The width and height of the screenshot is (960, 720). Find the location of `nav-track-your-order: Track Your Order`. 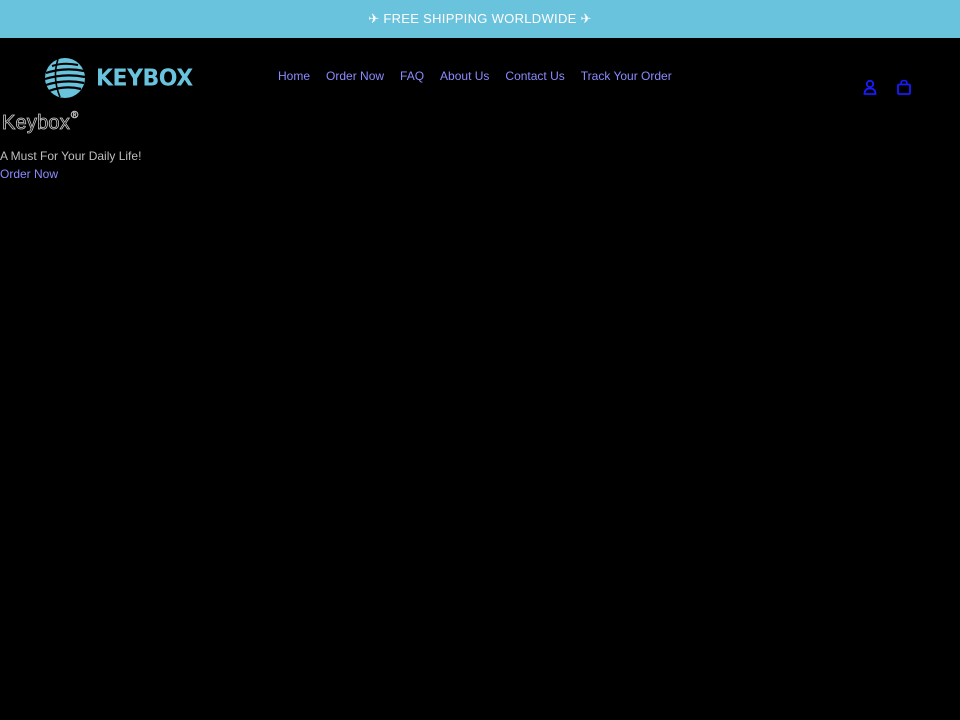

nav-track-your-order: Track Your Order is located at coordinates (626, 76).